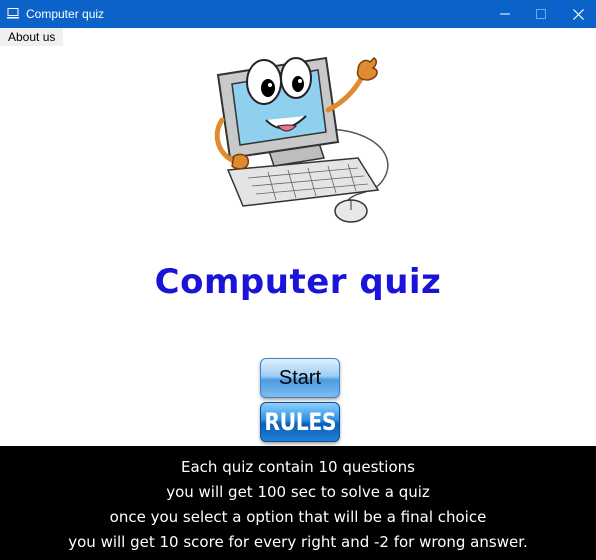 The width and height of the screenshot is (596, 560). Describe the element at coordinates (32, 37) in the screenshot. I see `menu-item-about-us: About us` at that location.